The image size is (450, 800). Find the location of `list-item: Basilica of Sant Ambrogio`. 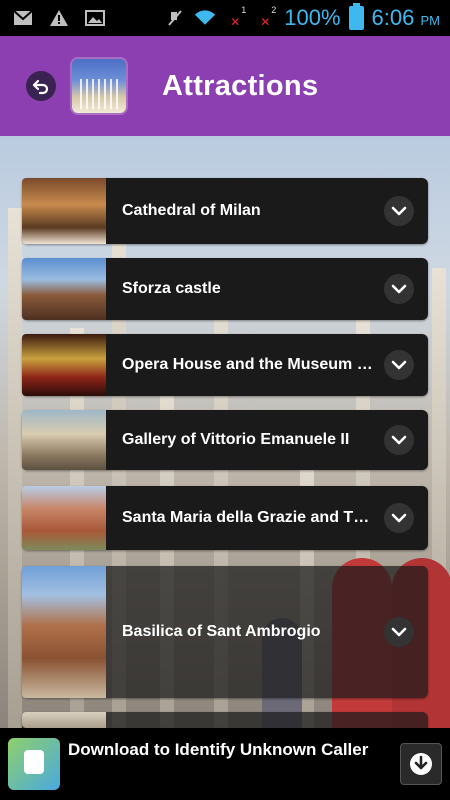

list-item: Basilica of Sant Ambrogio is located at coordinates (225, 632).